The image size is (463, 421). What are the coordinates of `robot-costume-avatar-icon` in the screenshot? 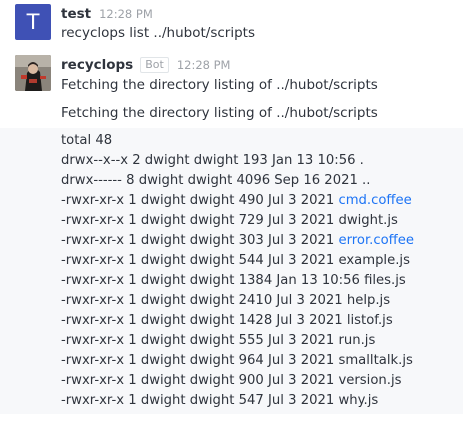 It's located at (33, 73).